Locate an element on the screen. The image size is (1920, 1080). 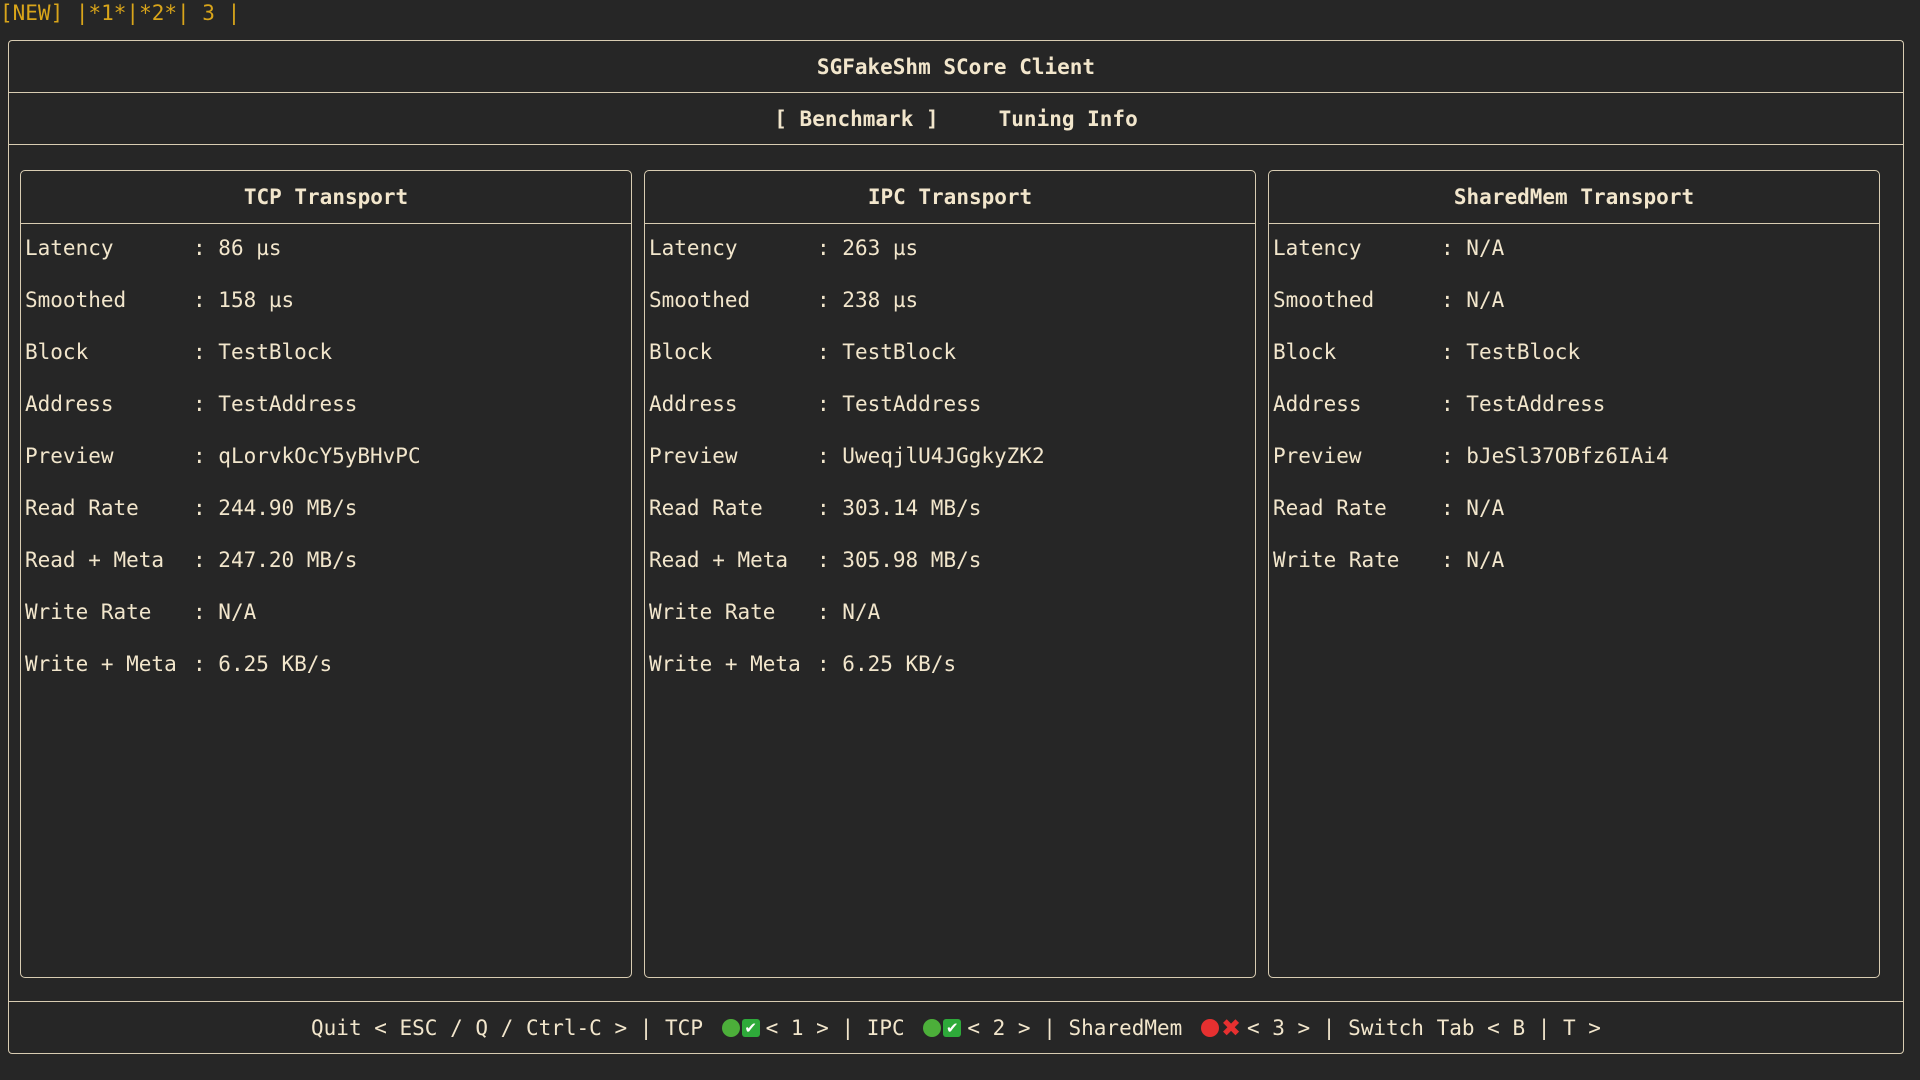
metric-value: 263 µs is located at coordinates (880, 248).